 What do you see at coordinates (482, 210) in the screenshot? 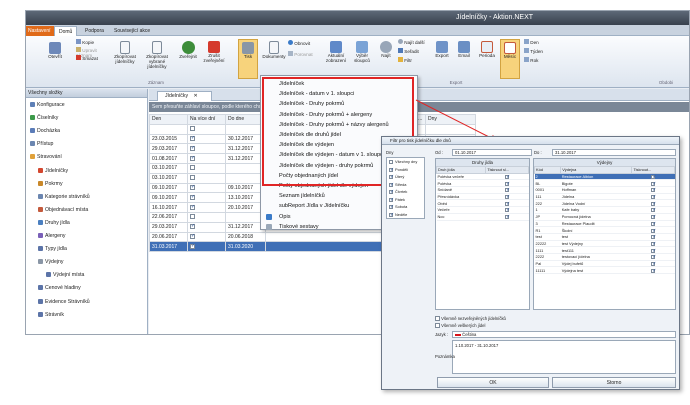
I see `druhy-row: Večeře` at bounding box center [482, 210].